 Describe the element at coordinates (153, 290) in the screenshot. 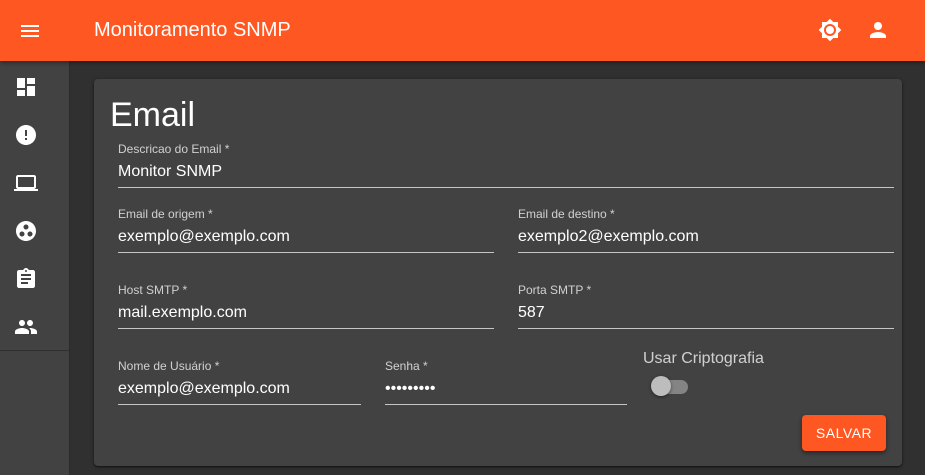

I see `smtp-host-label: Host SMTP *` at that location.